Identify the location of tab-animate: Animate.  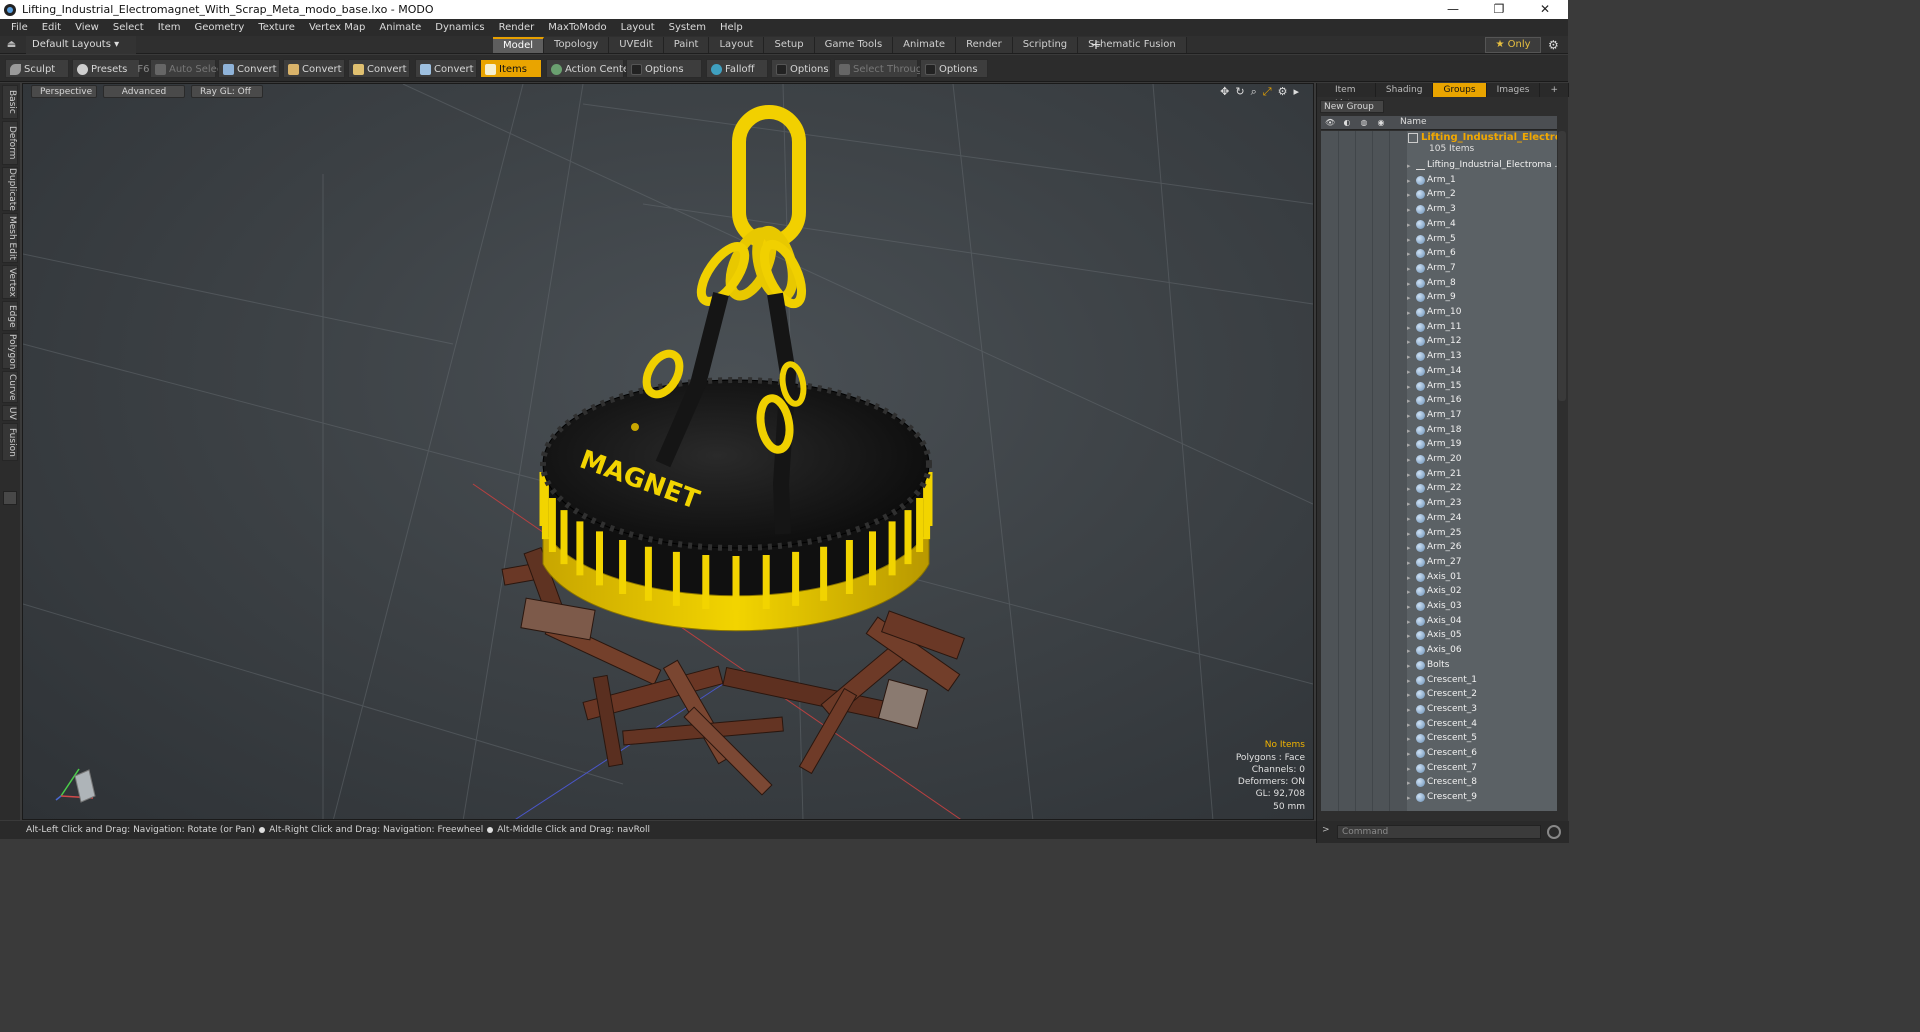
(925, 45).